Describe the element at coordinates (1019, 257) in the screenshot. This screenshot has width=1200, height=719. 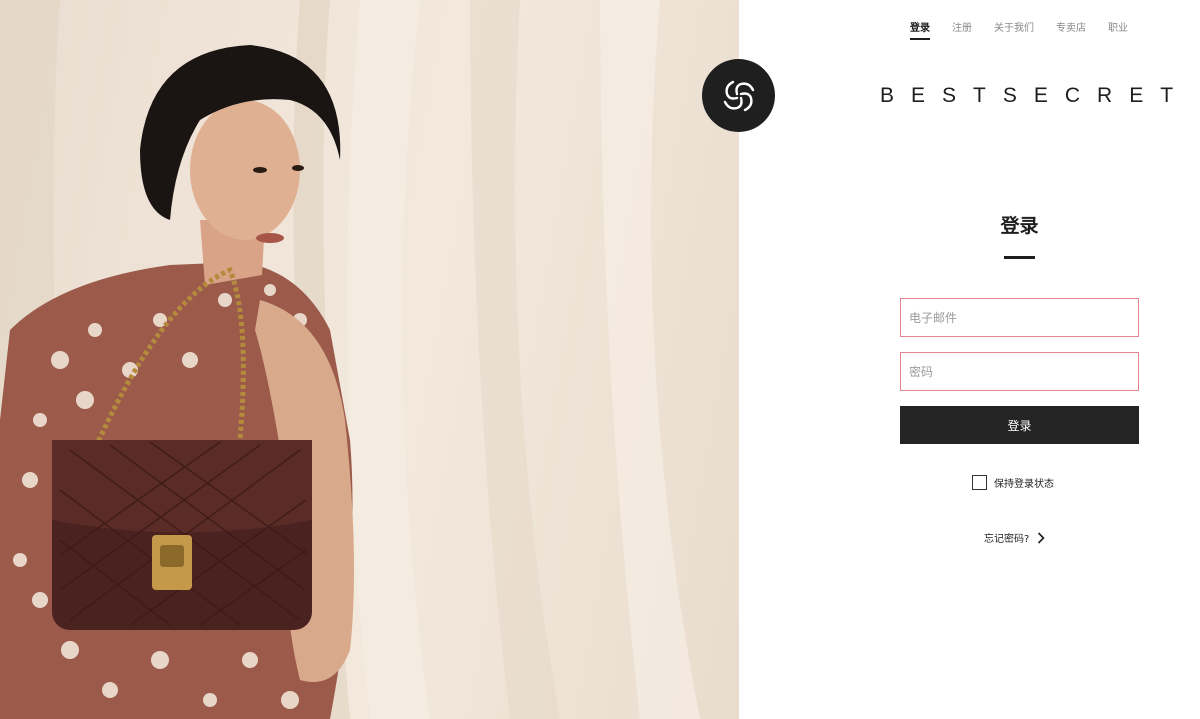
I see `title-divider` at that location.